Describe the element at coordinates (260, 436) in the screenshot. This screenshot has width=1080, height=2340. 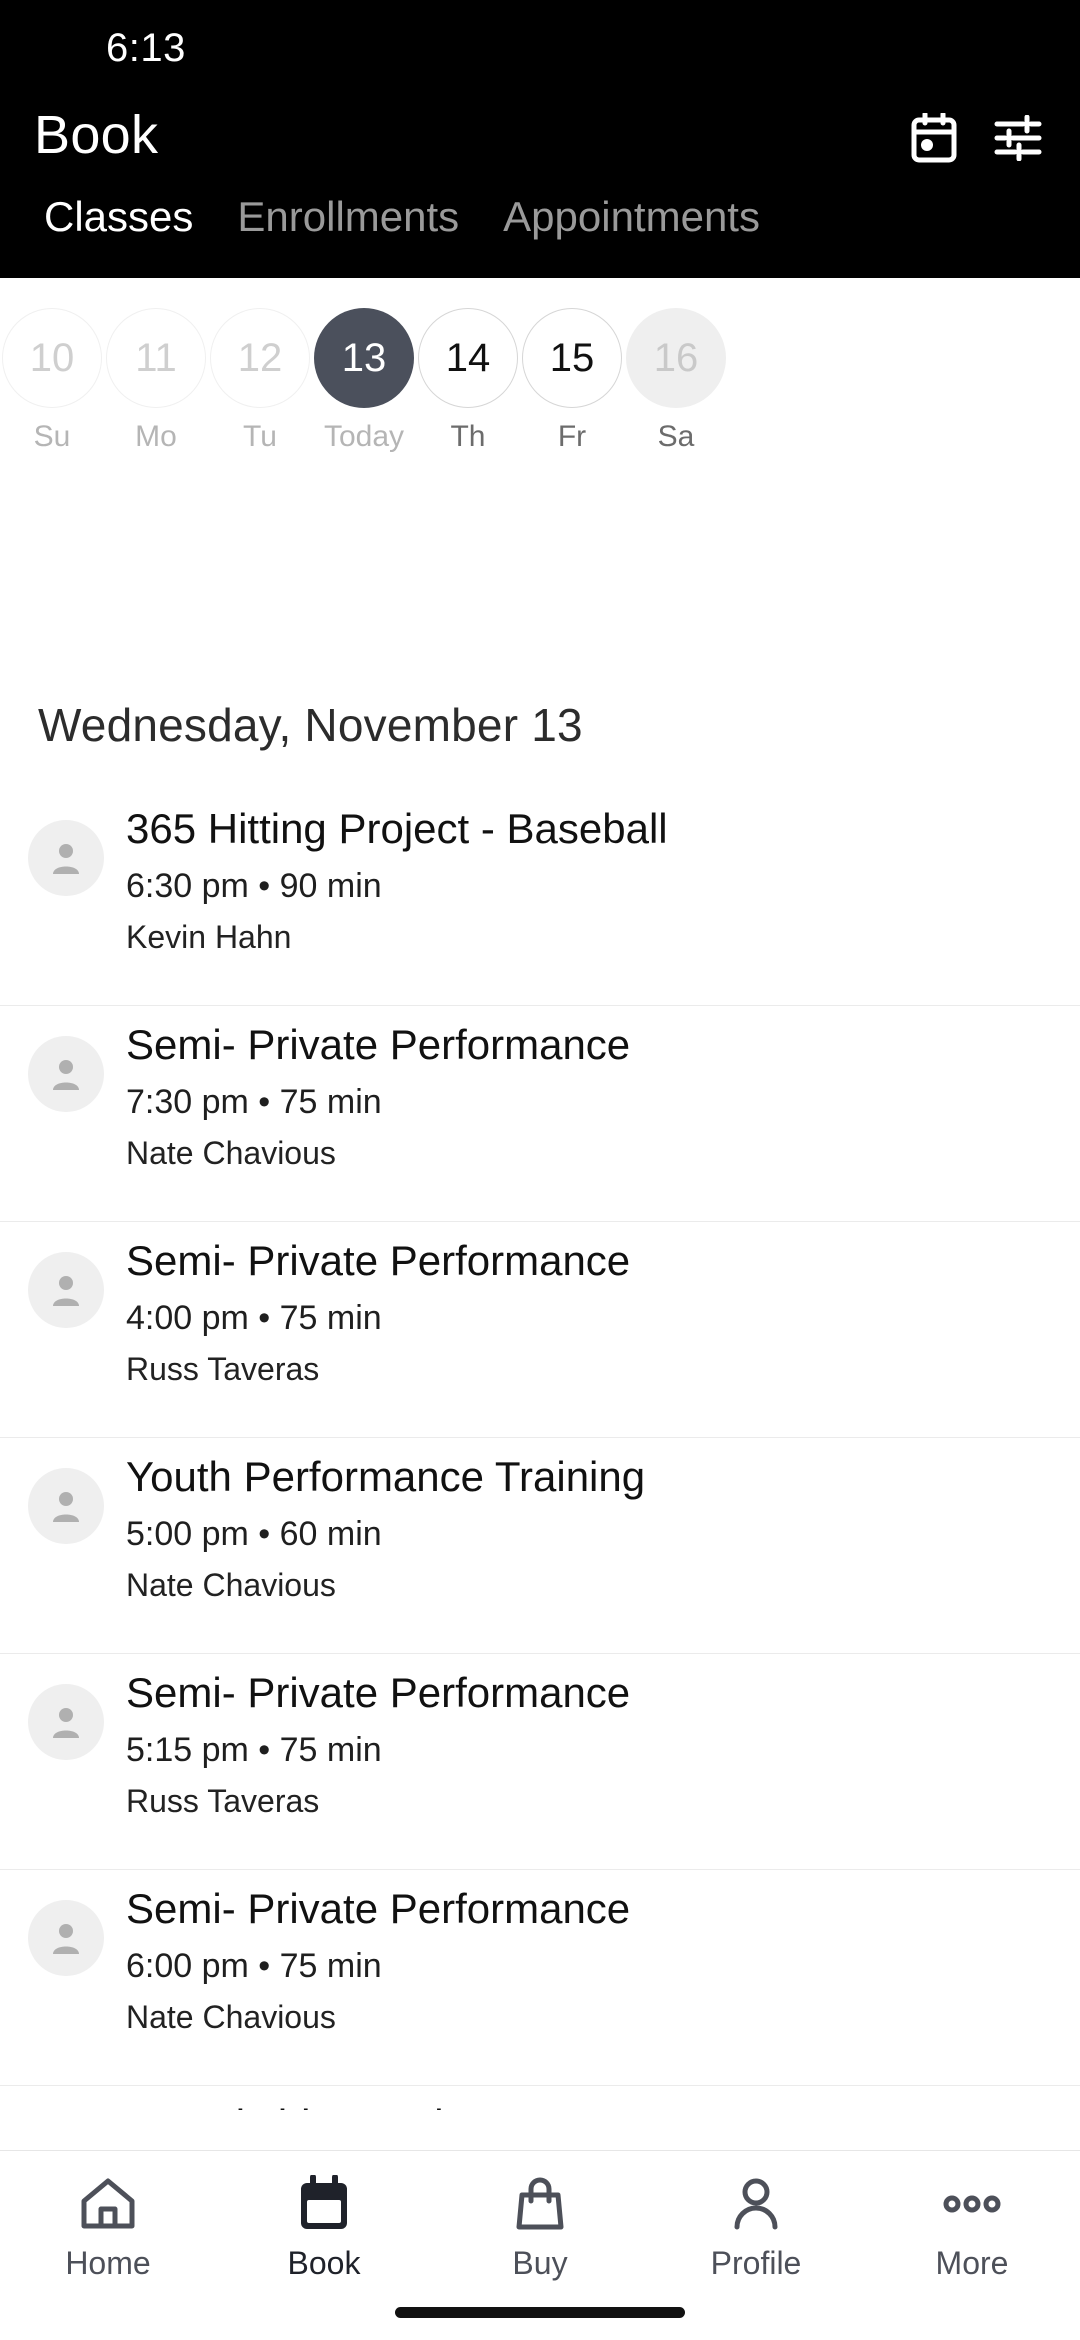
I see `date-weekday-label: Tu` at that location.